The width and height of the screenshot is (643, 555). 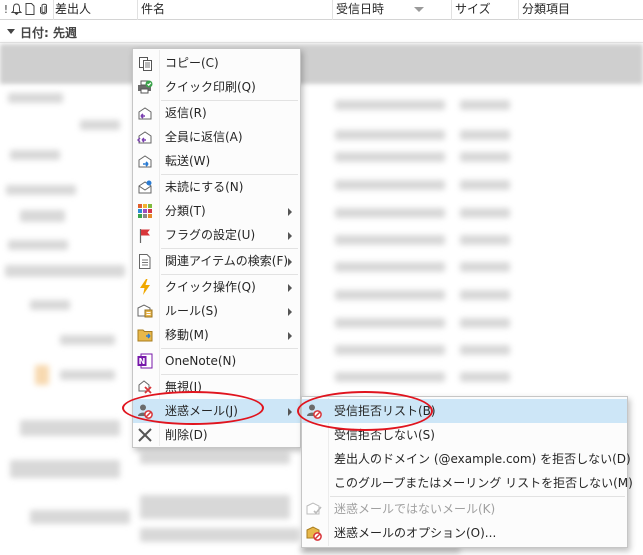 I want to click on column-from-label: 差出人, so click(x=73, y=9).